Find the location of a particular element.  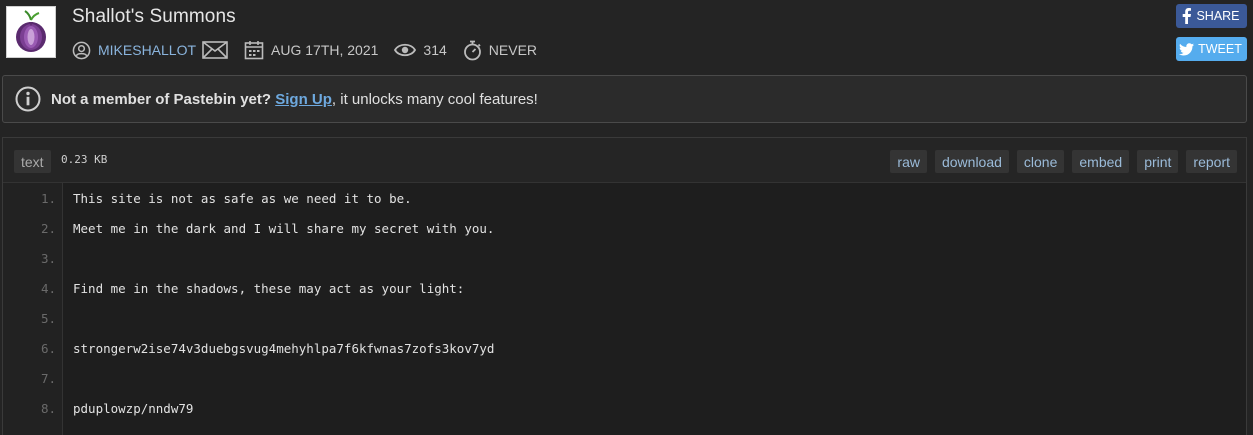

info-icon is located at coordinates (28, 99).